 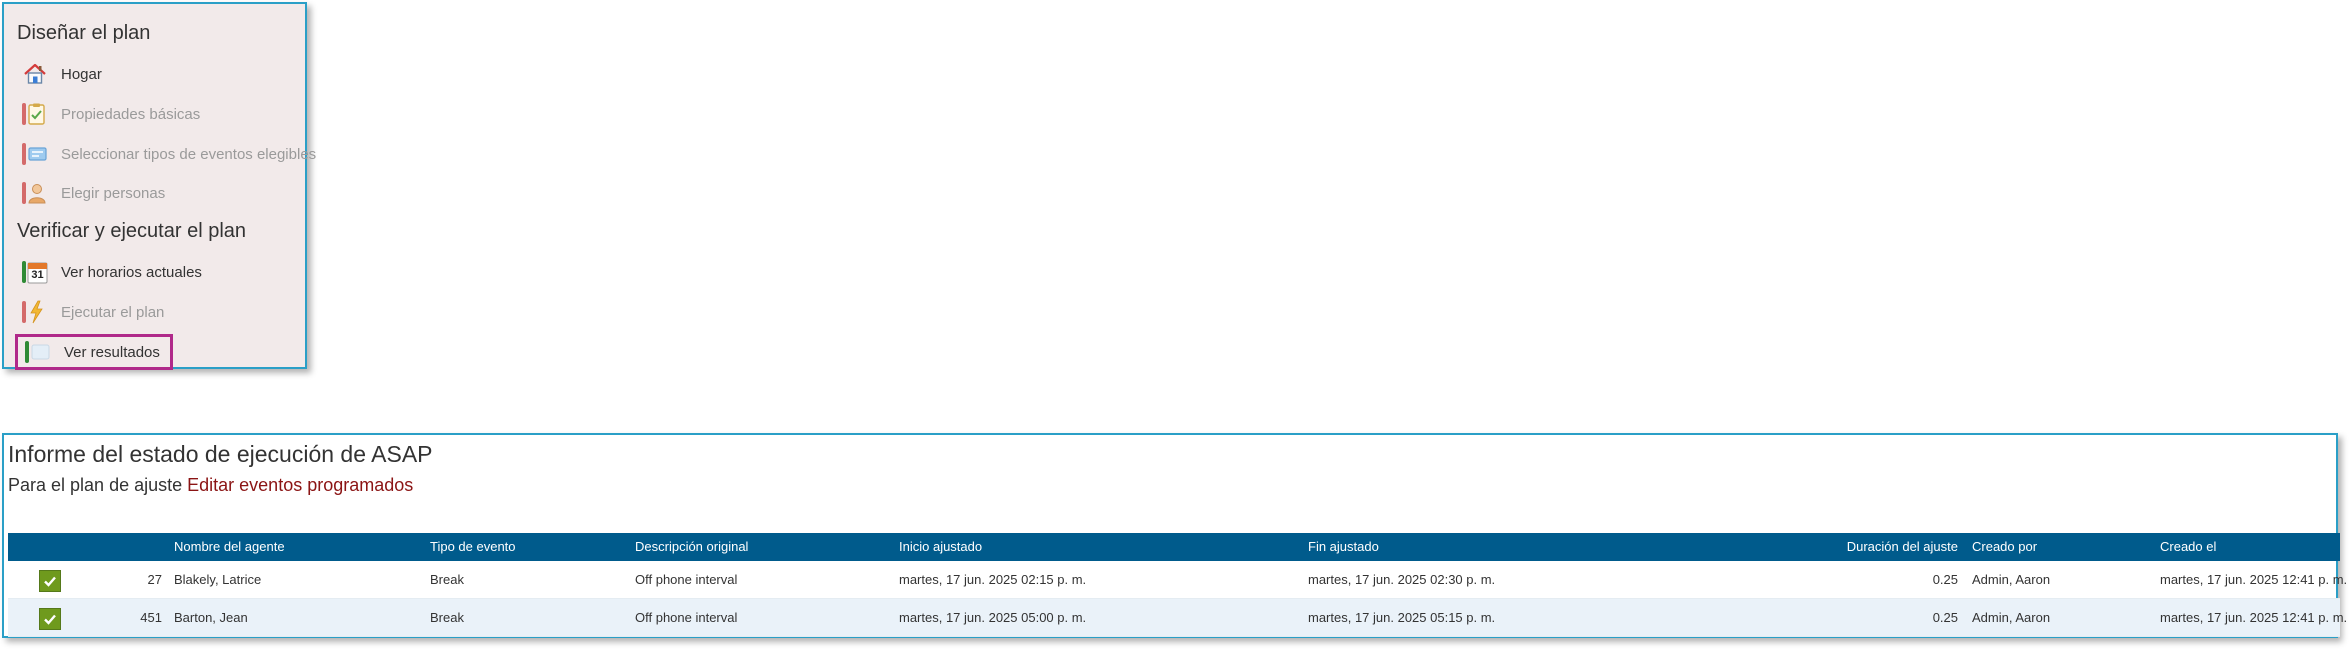 I want to click on menu-item-label: Ver resultados, so click(x=112, y=352).